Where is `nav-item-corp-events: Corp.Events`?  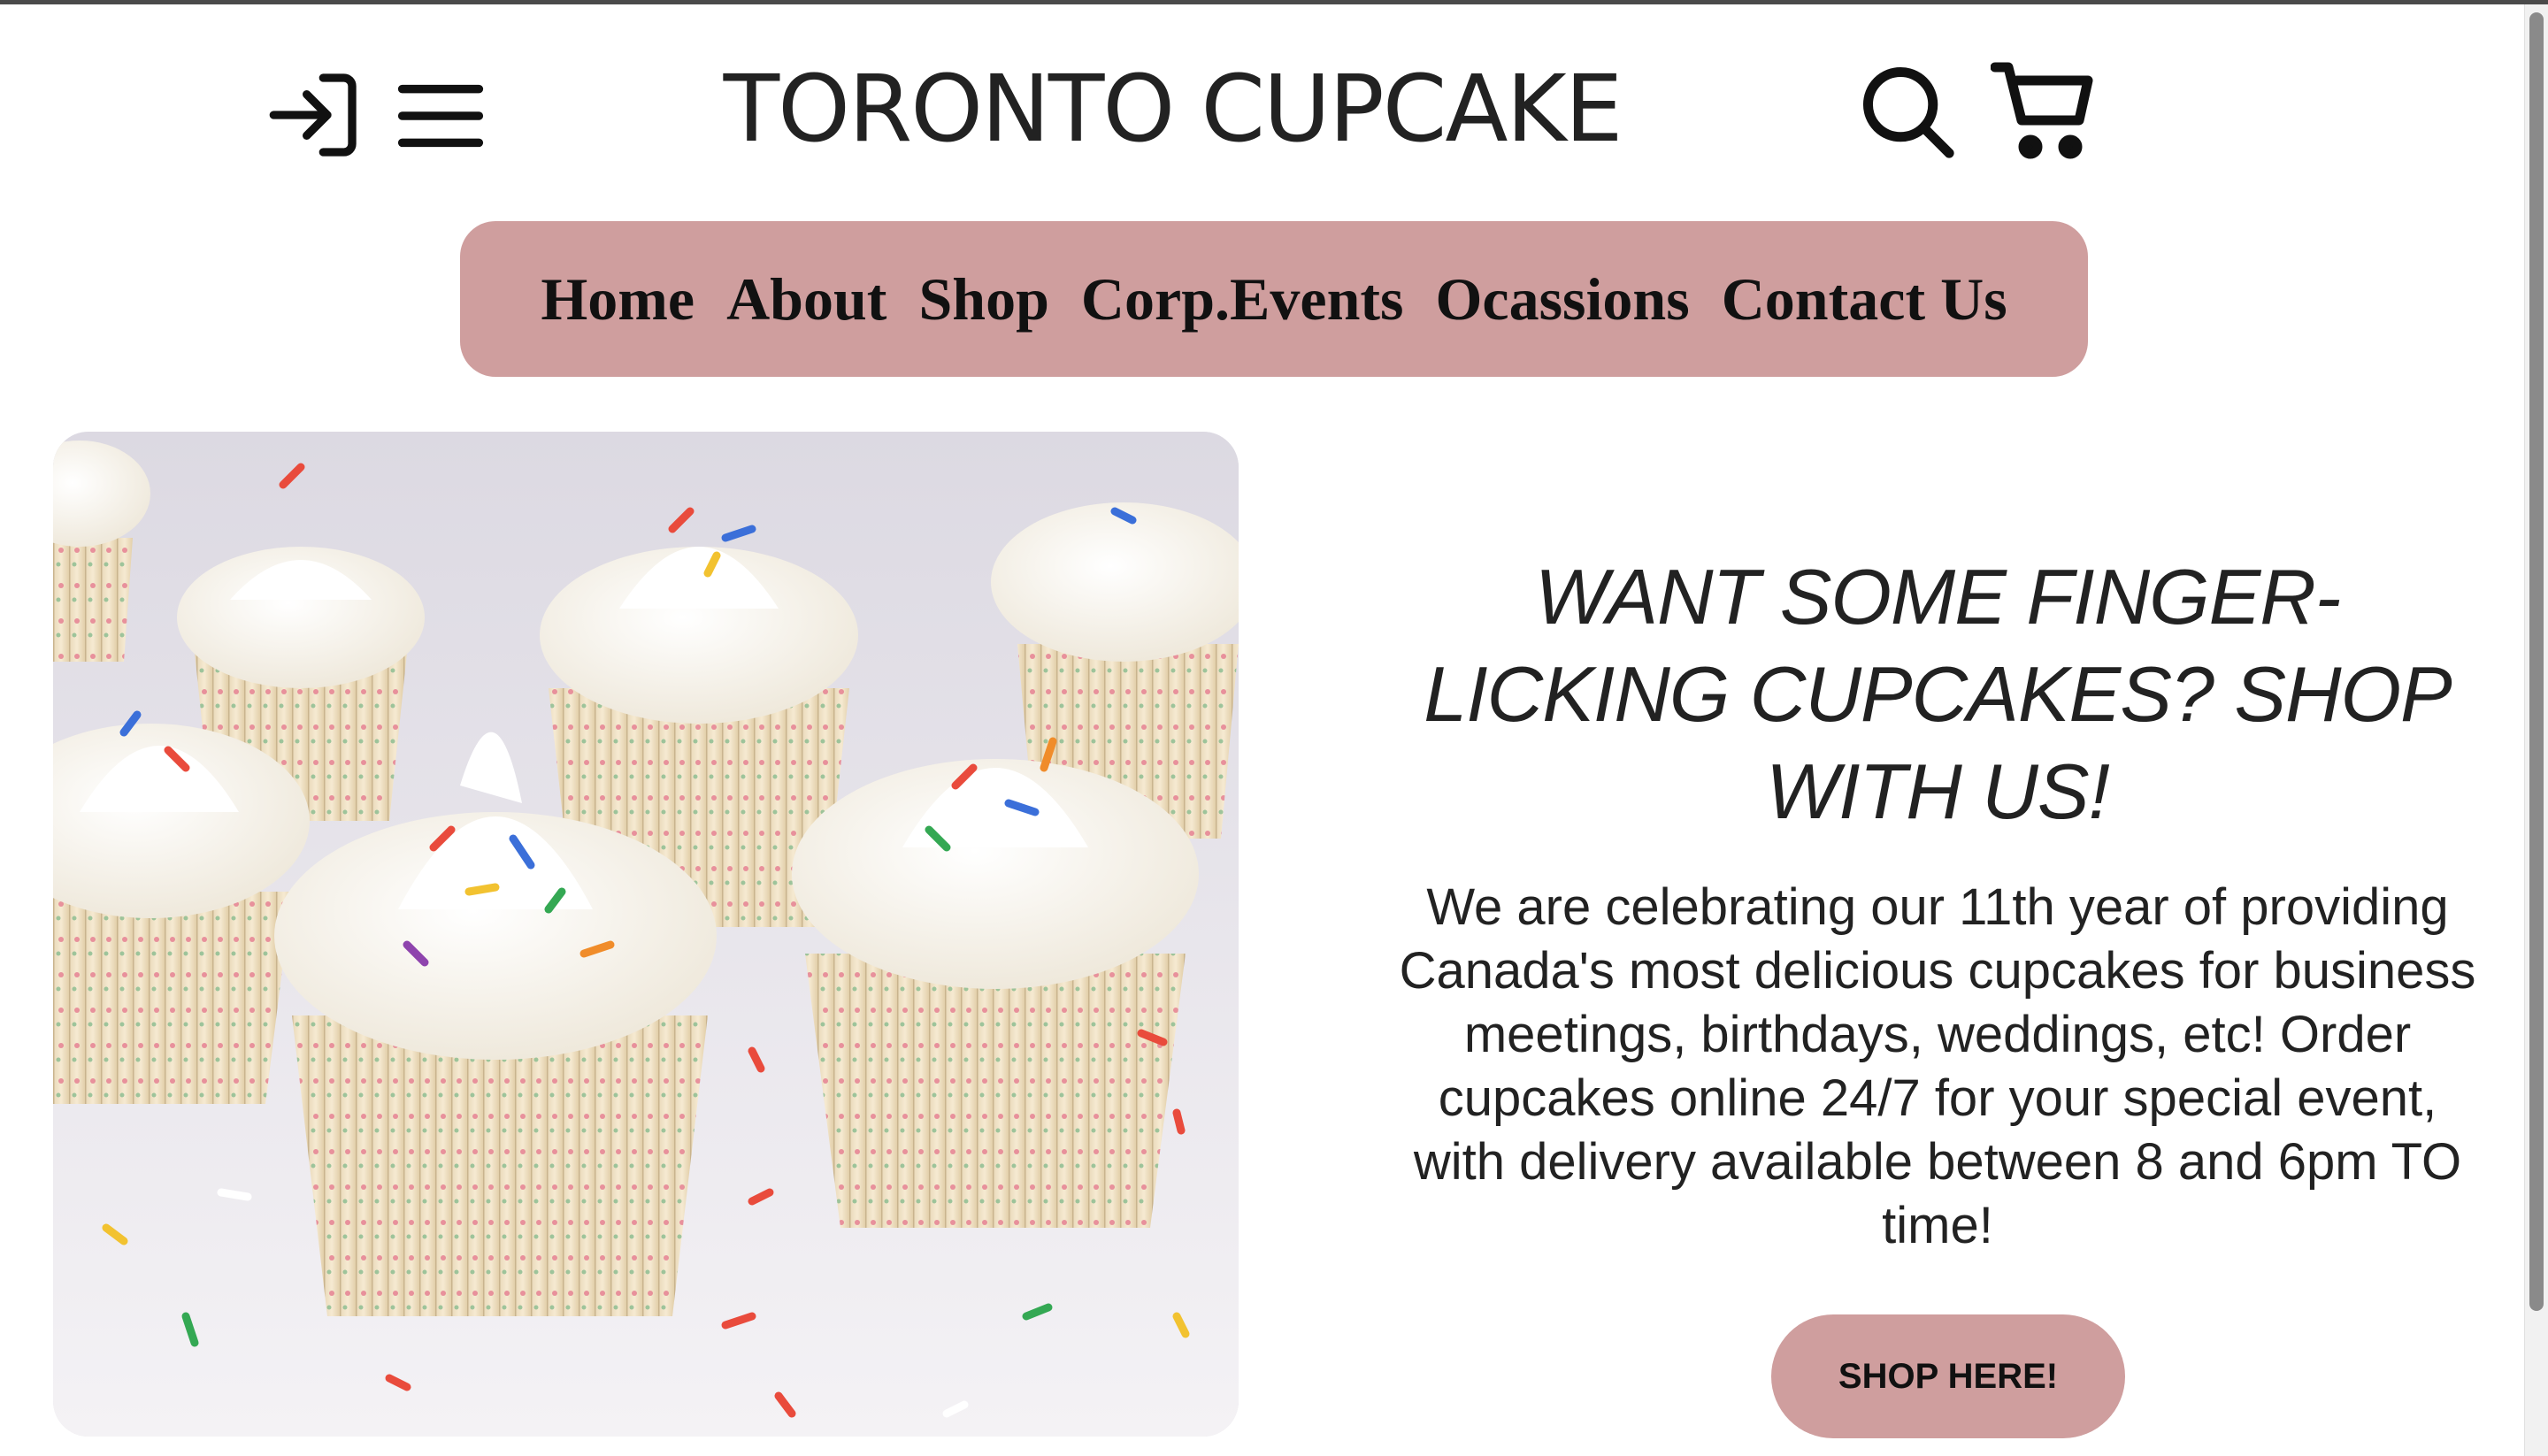
nav-item-corp-events: Corp.Events is located at coordinates (1242, 299).